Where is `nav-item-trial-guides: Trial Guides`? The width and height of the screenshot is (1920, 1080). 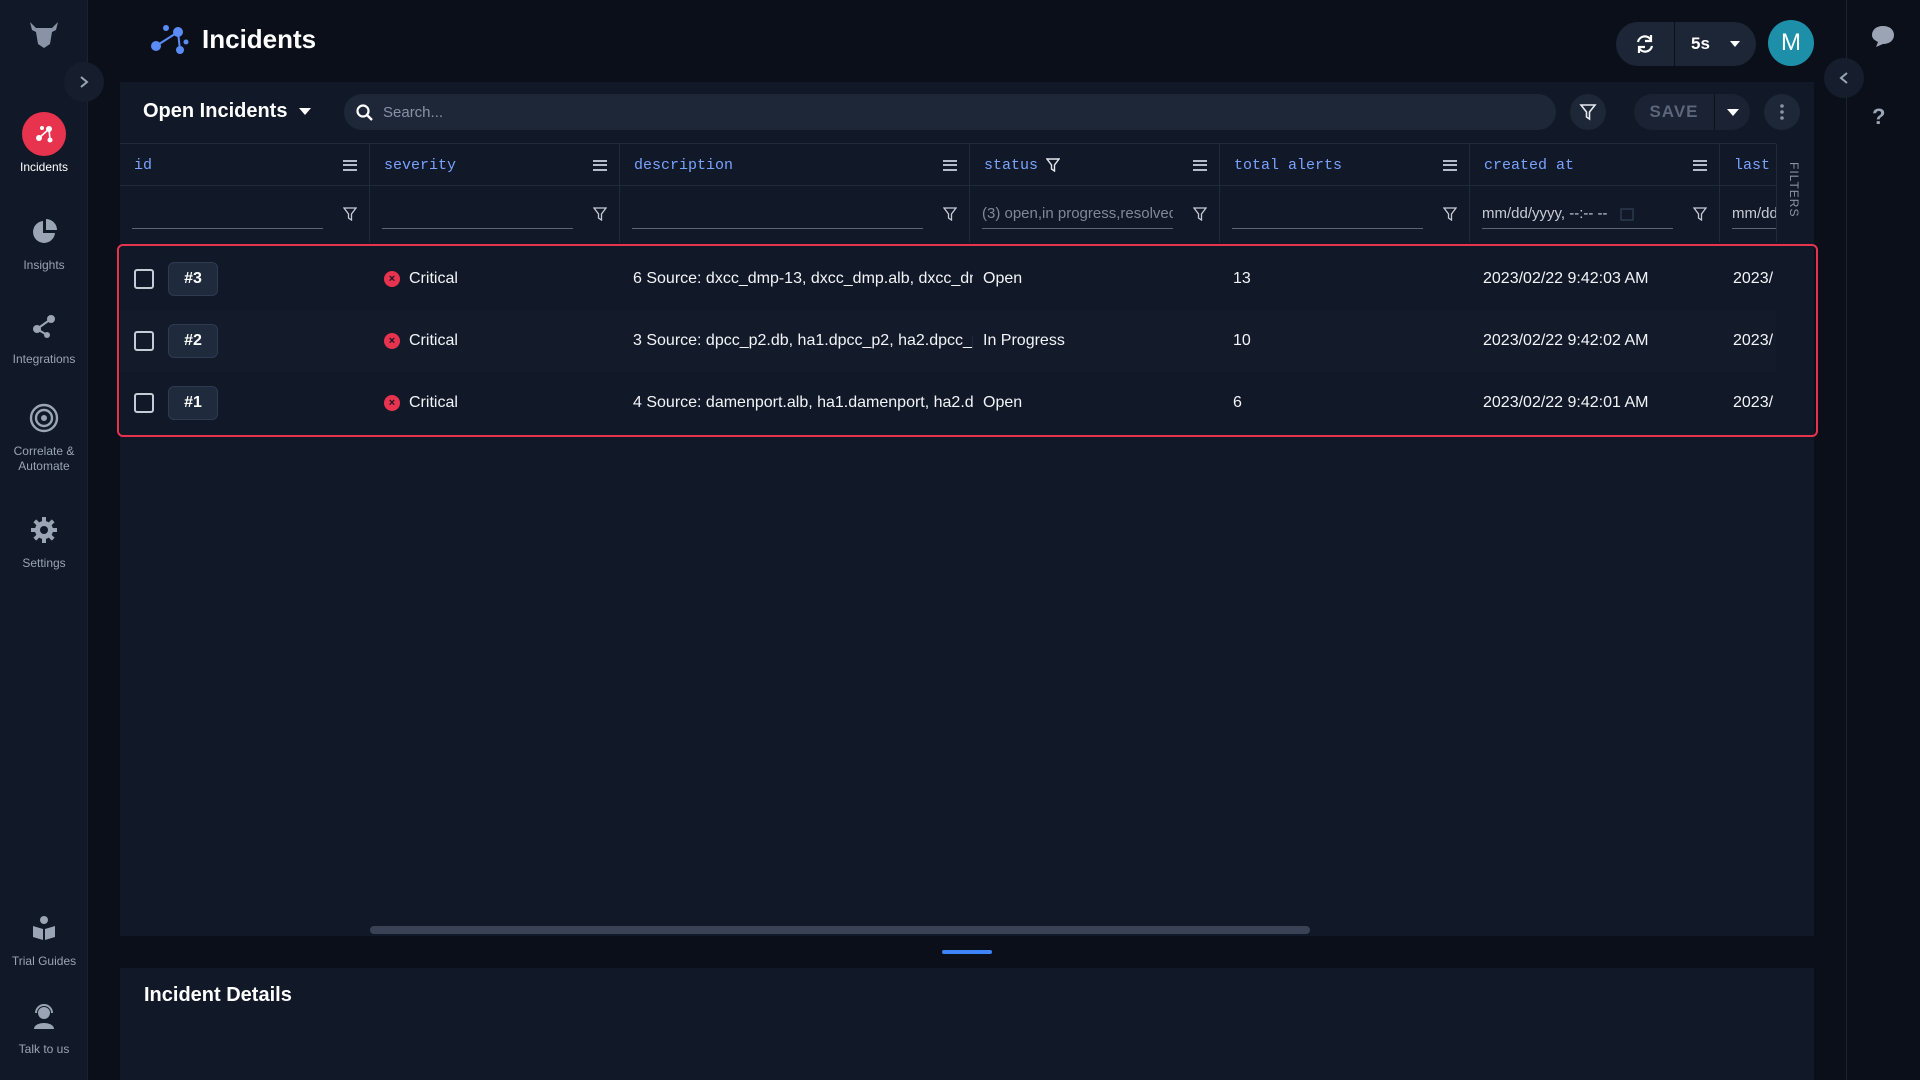 nav-item-trial-guides: Trial Guides is located at coordinates (44, 937).